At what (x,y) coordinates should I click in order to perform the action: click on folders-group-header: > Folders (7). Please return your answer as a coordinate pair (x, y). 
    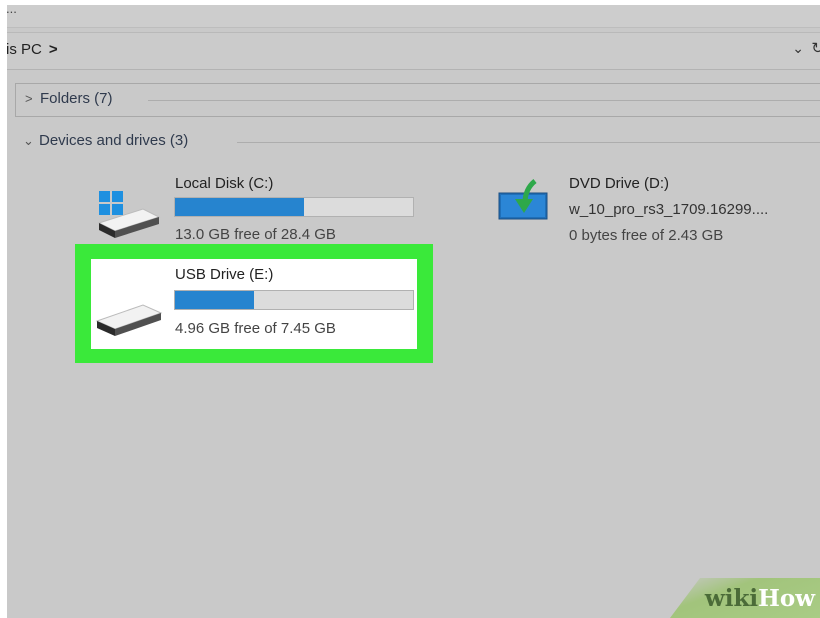
    Looking at the image, I should click on (417, 100).